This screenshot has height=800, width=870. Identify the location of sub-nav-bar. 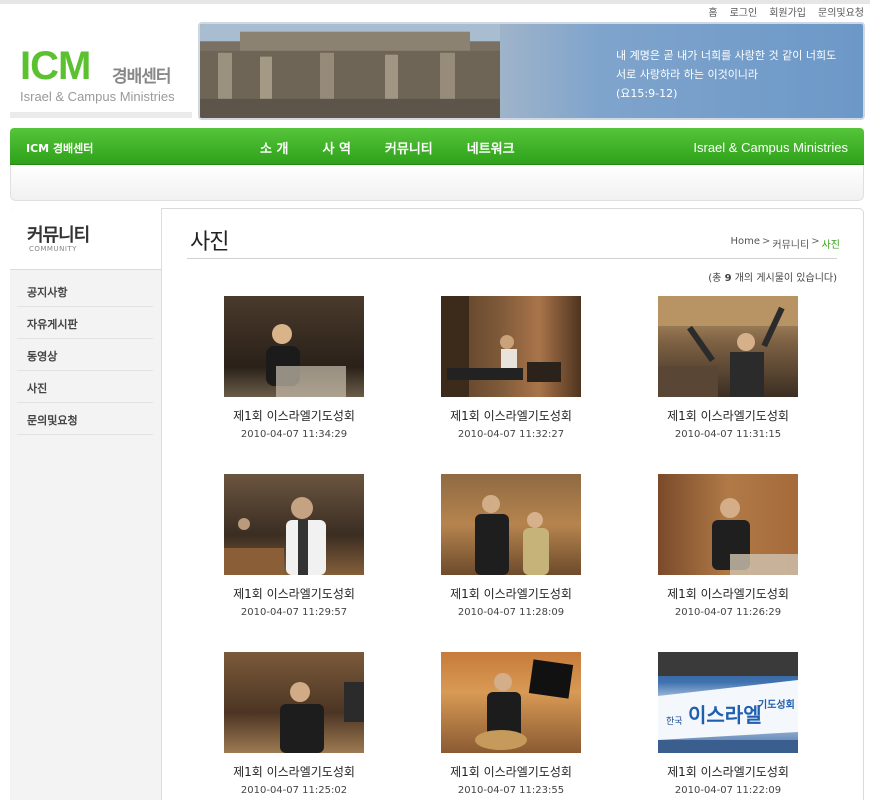
(437, 183).